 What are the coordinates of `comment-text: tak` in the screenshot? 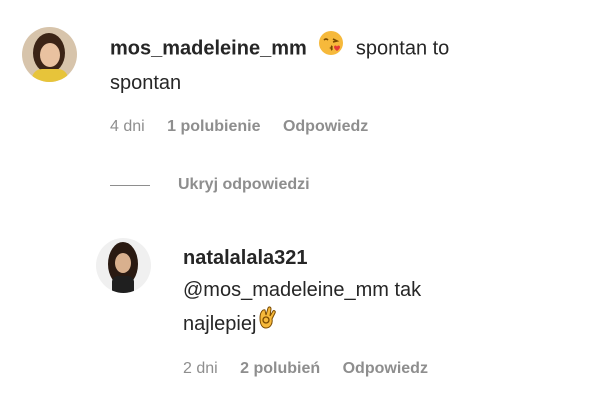 It's located at (408, 290).